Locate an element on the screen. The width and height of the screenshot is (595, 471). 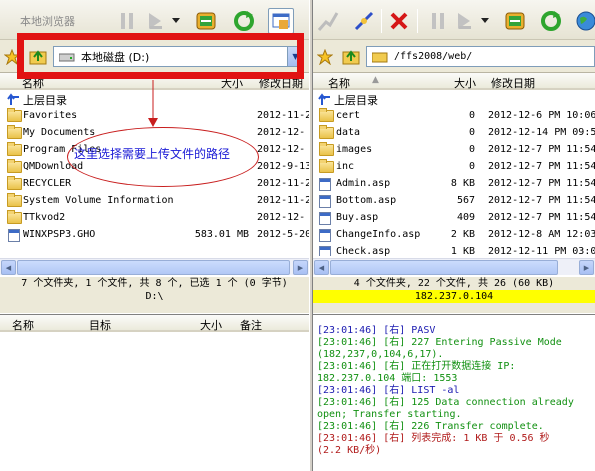
remote-col-date: 修改日期 is located at coordinates (513, 83).